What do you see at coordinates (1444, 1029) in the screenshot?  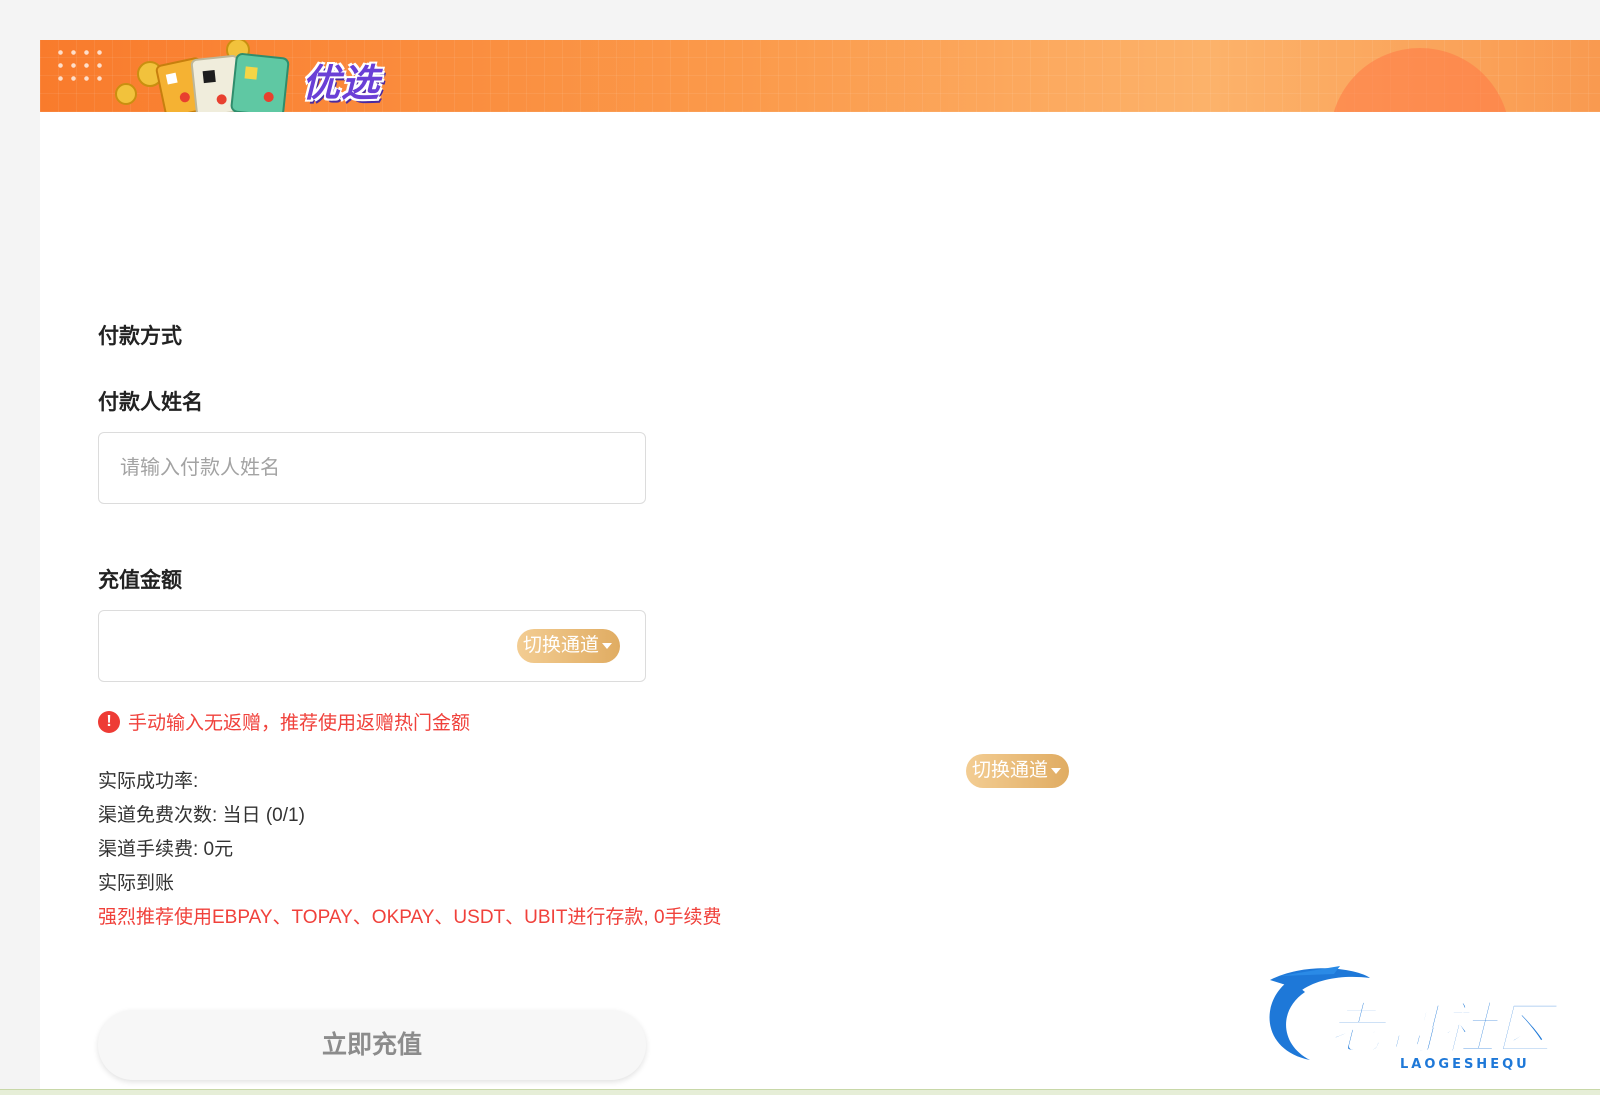 I see `watermark-text: 老哥社区` at bounding box center [1444, 1029].